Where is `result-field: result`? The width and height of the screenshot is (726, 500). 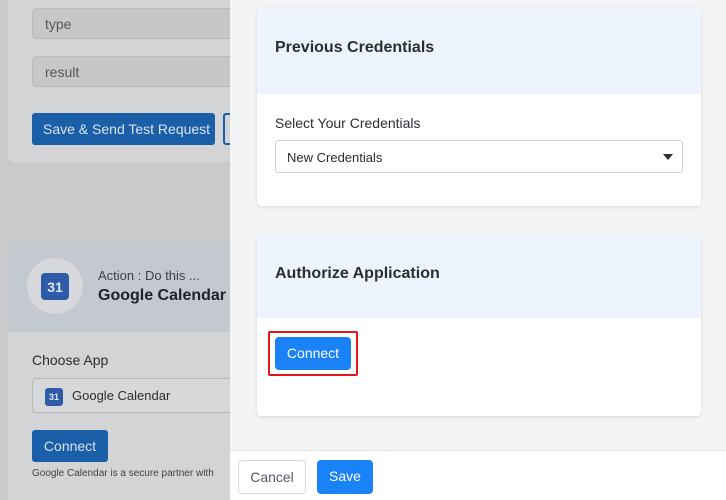 result-field: result is located at coordinates (131, 71).